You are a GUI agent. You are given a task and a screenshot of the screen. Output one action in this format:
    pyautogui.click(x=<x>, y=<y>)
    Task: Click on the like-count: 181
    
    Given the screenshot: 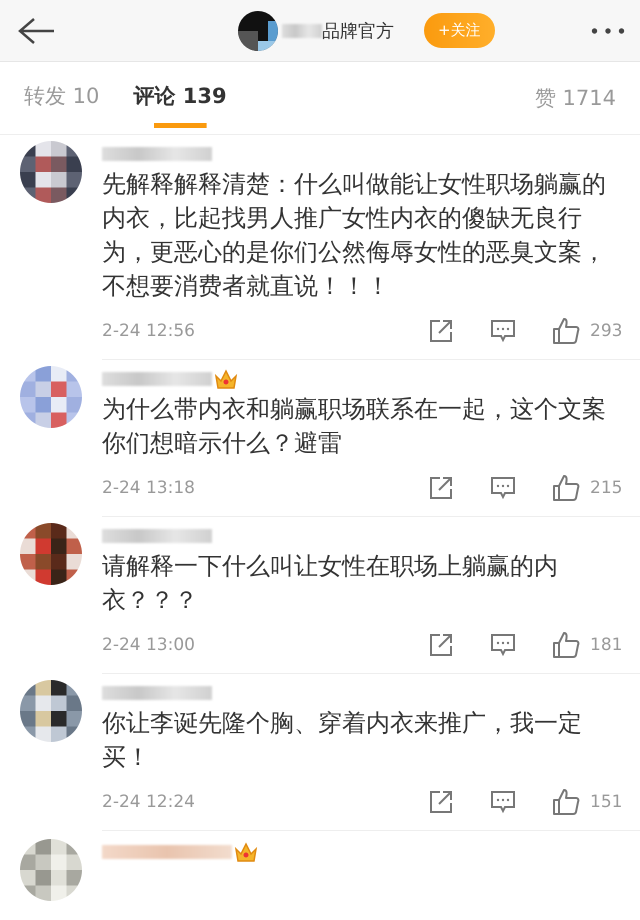 What is the action you would take?
    pyautogui.click(x=607, y=645)
    